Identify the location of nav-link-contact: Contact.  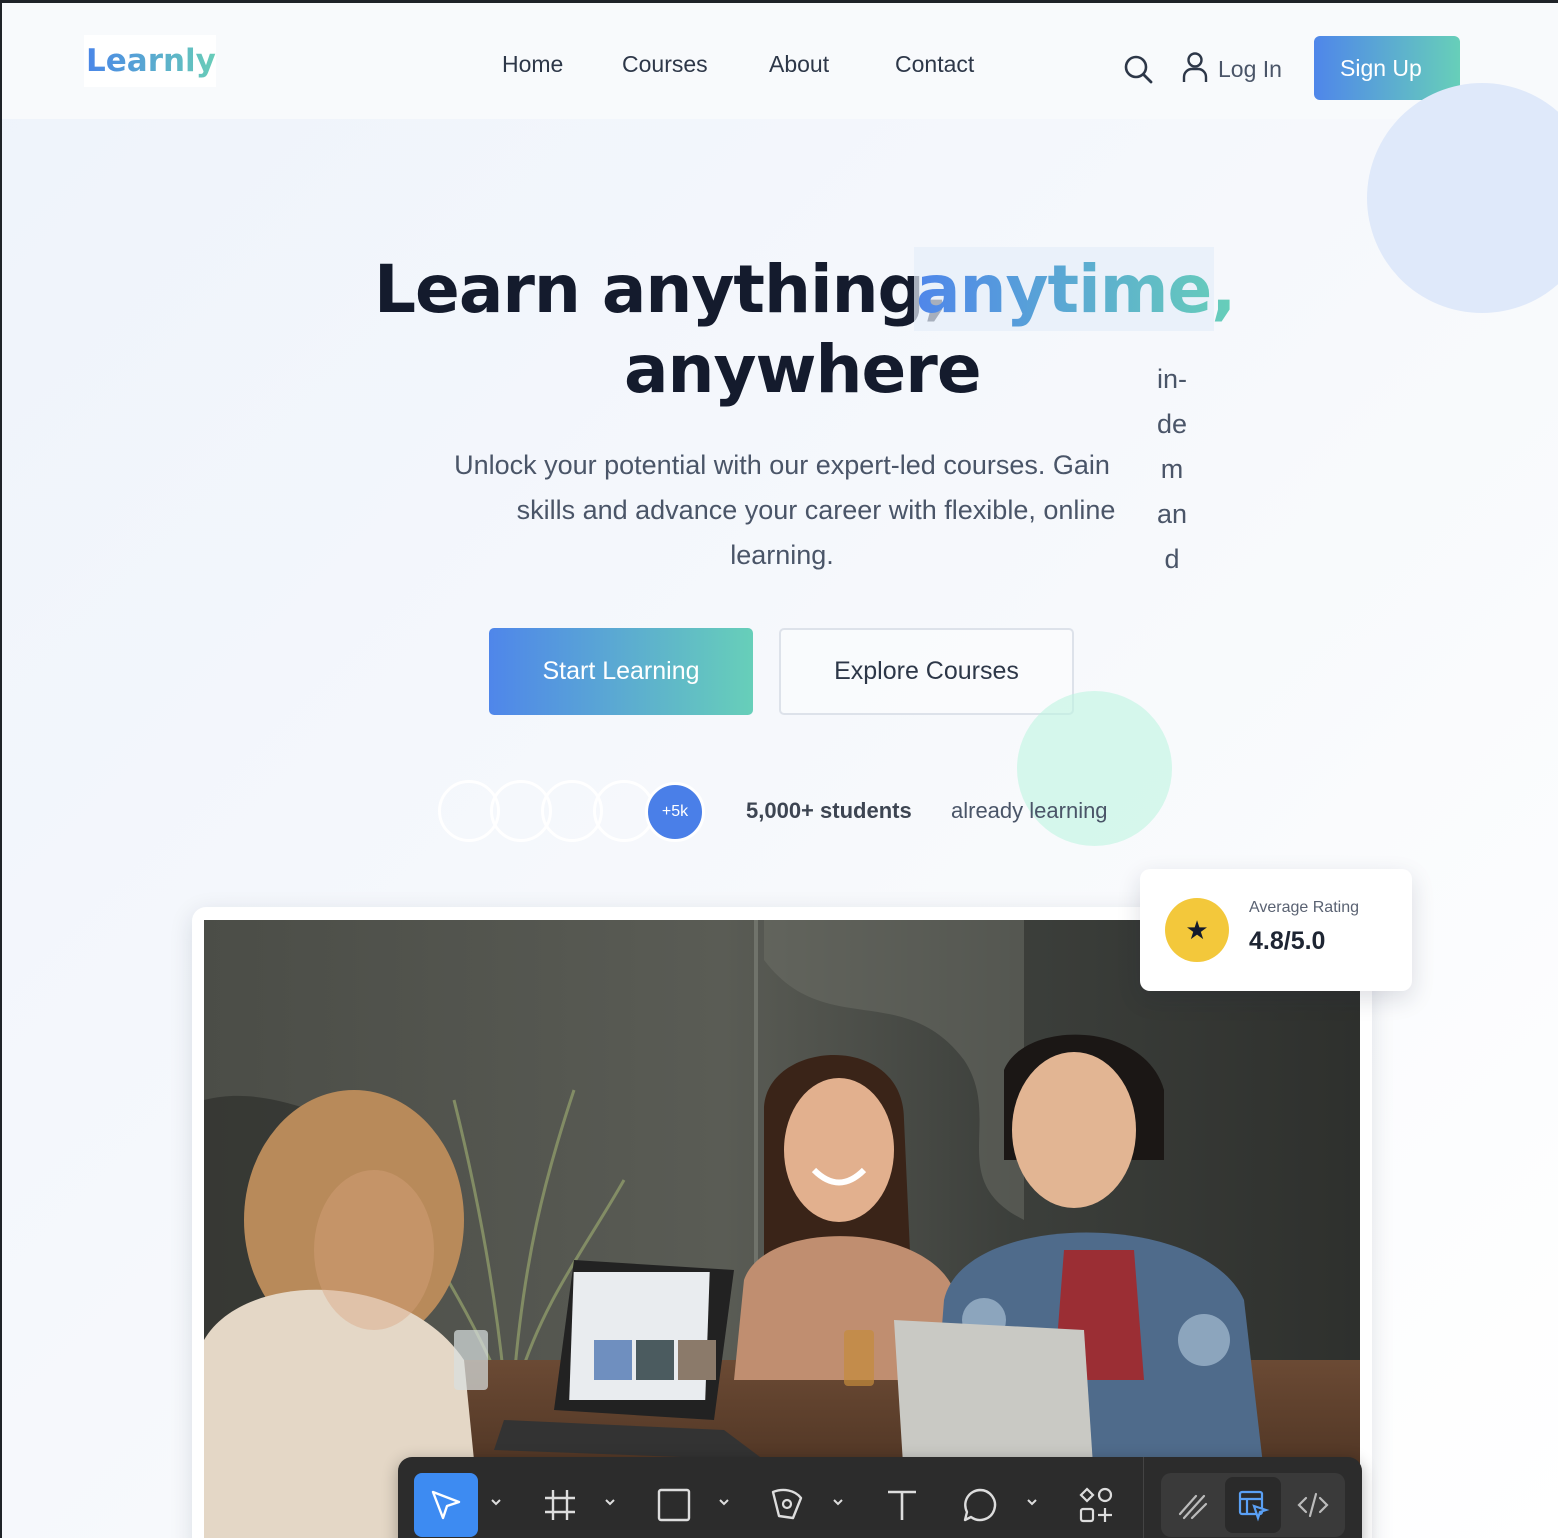
(934, 64).